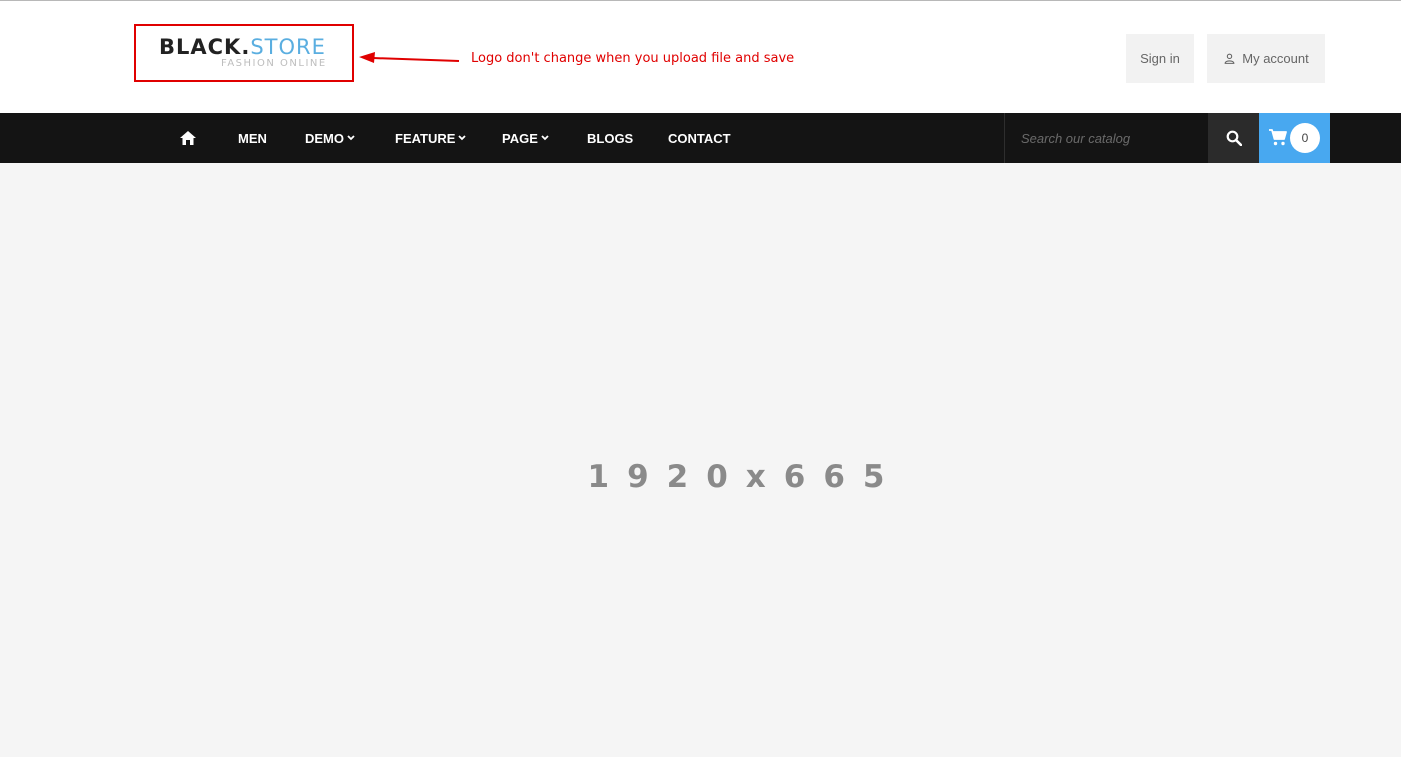 This screenshot has width=1401, height=757. I want to click on cart-count-badge: 0, so click(1305, 138).